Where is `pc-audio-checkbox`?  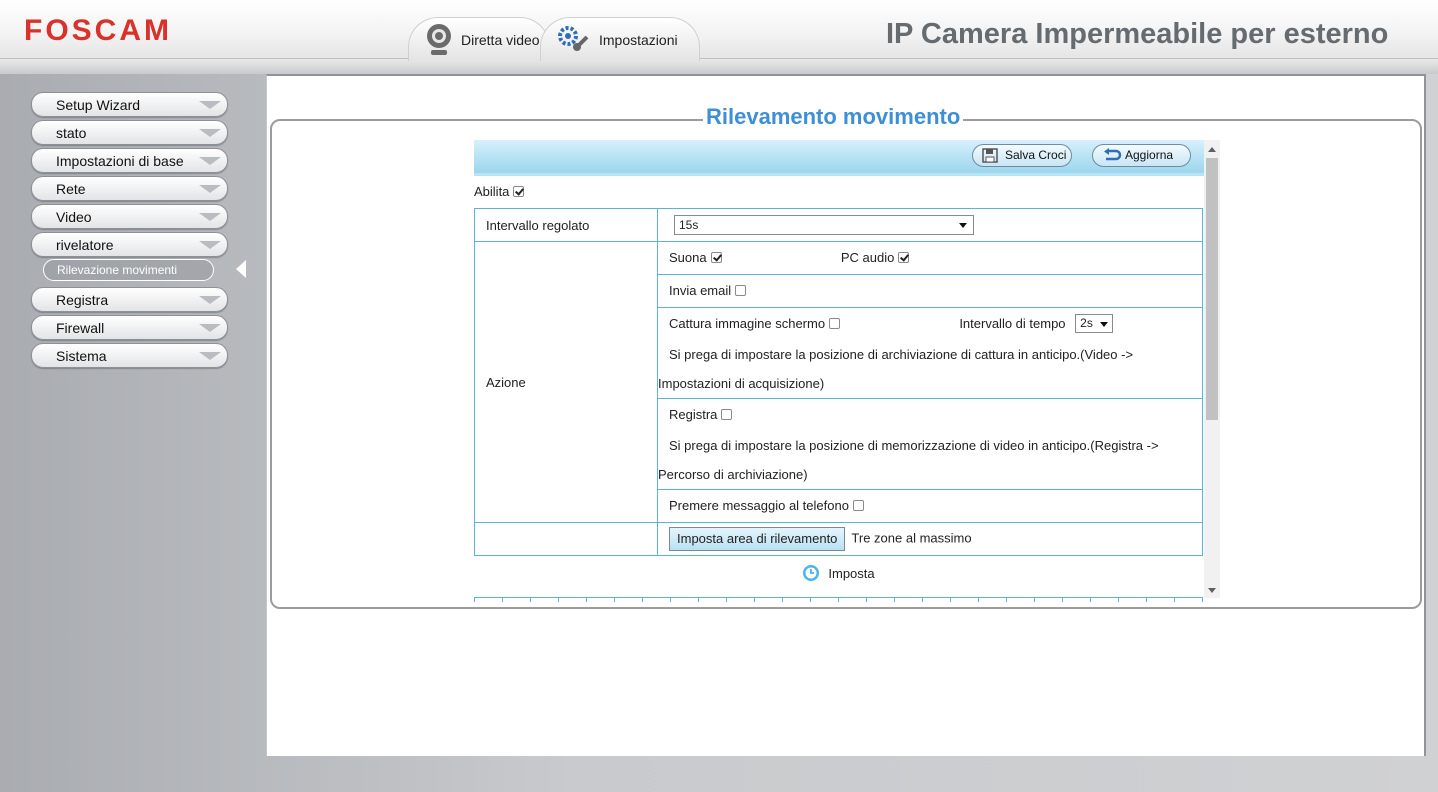
pc-audio-checkbox is located at coordinates (904, 257).